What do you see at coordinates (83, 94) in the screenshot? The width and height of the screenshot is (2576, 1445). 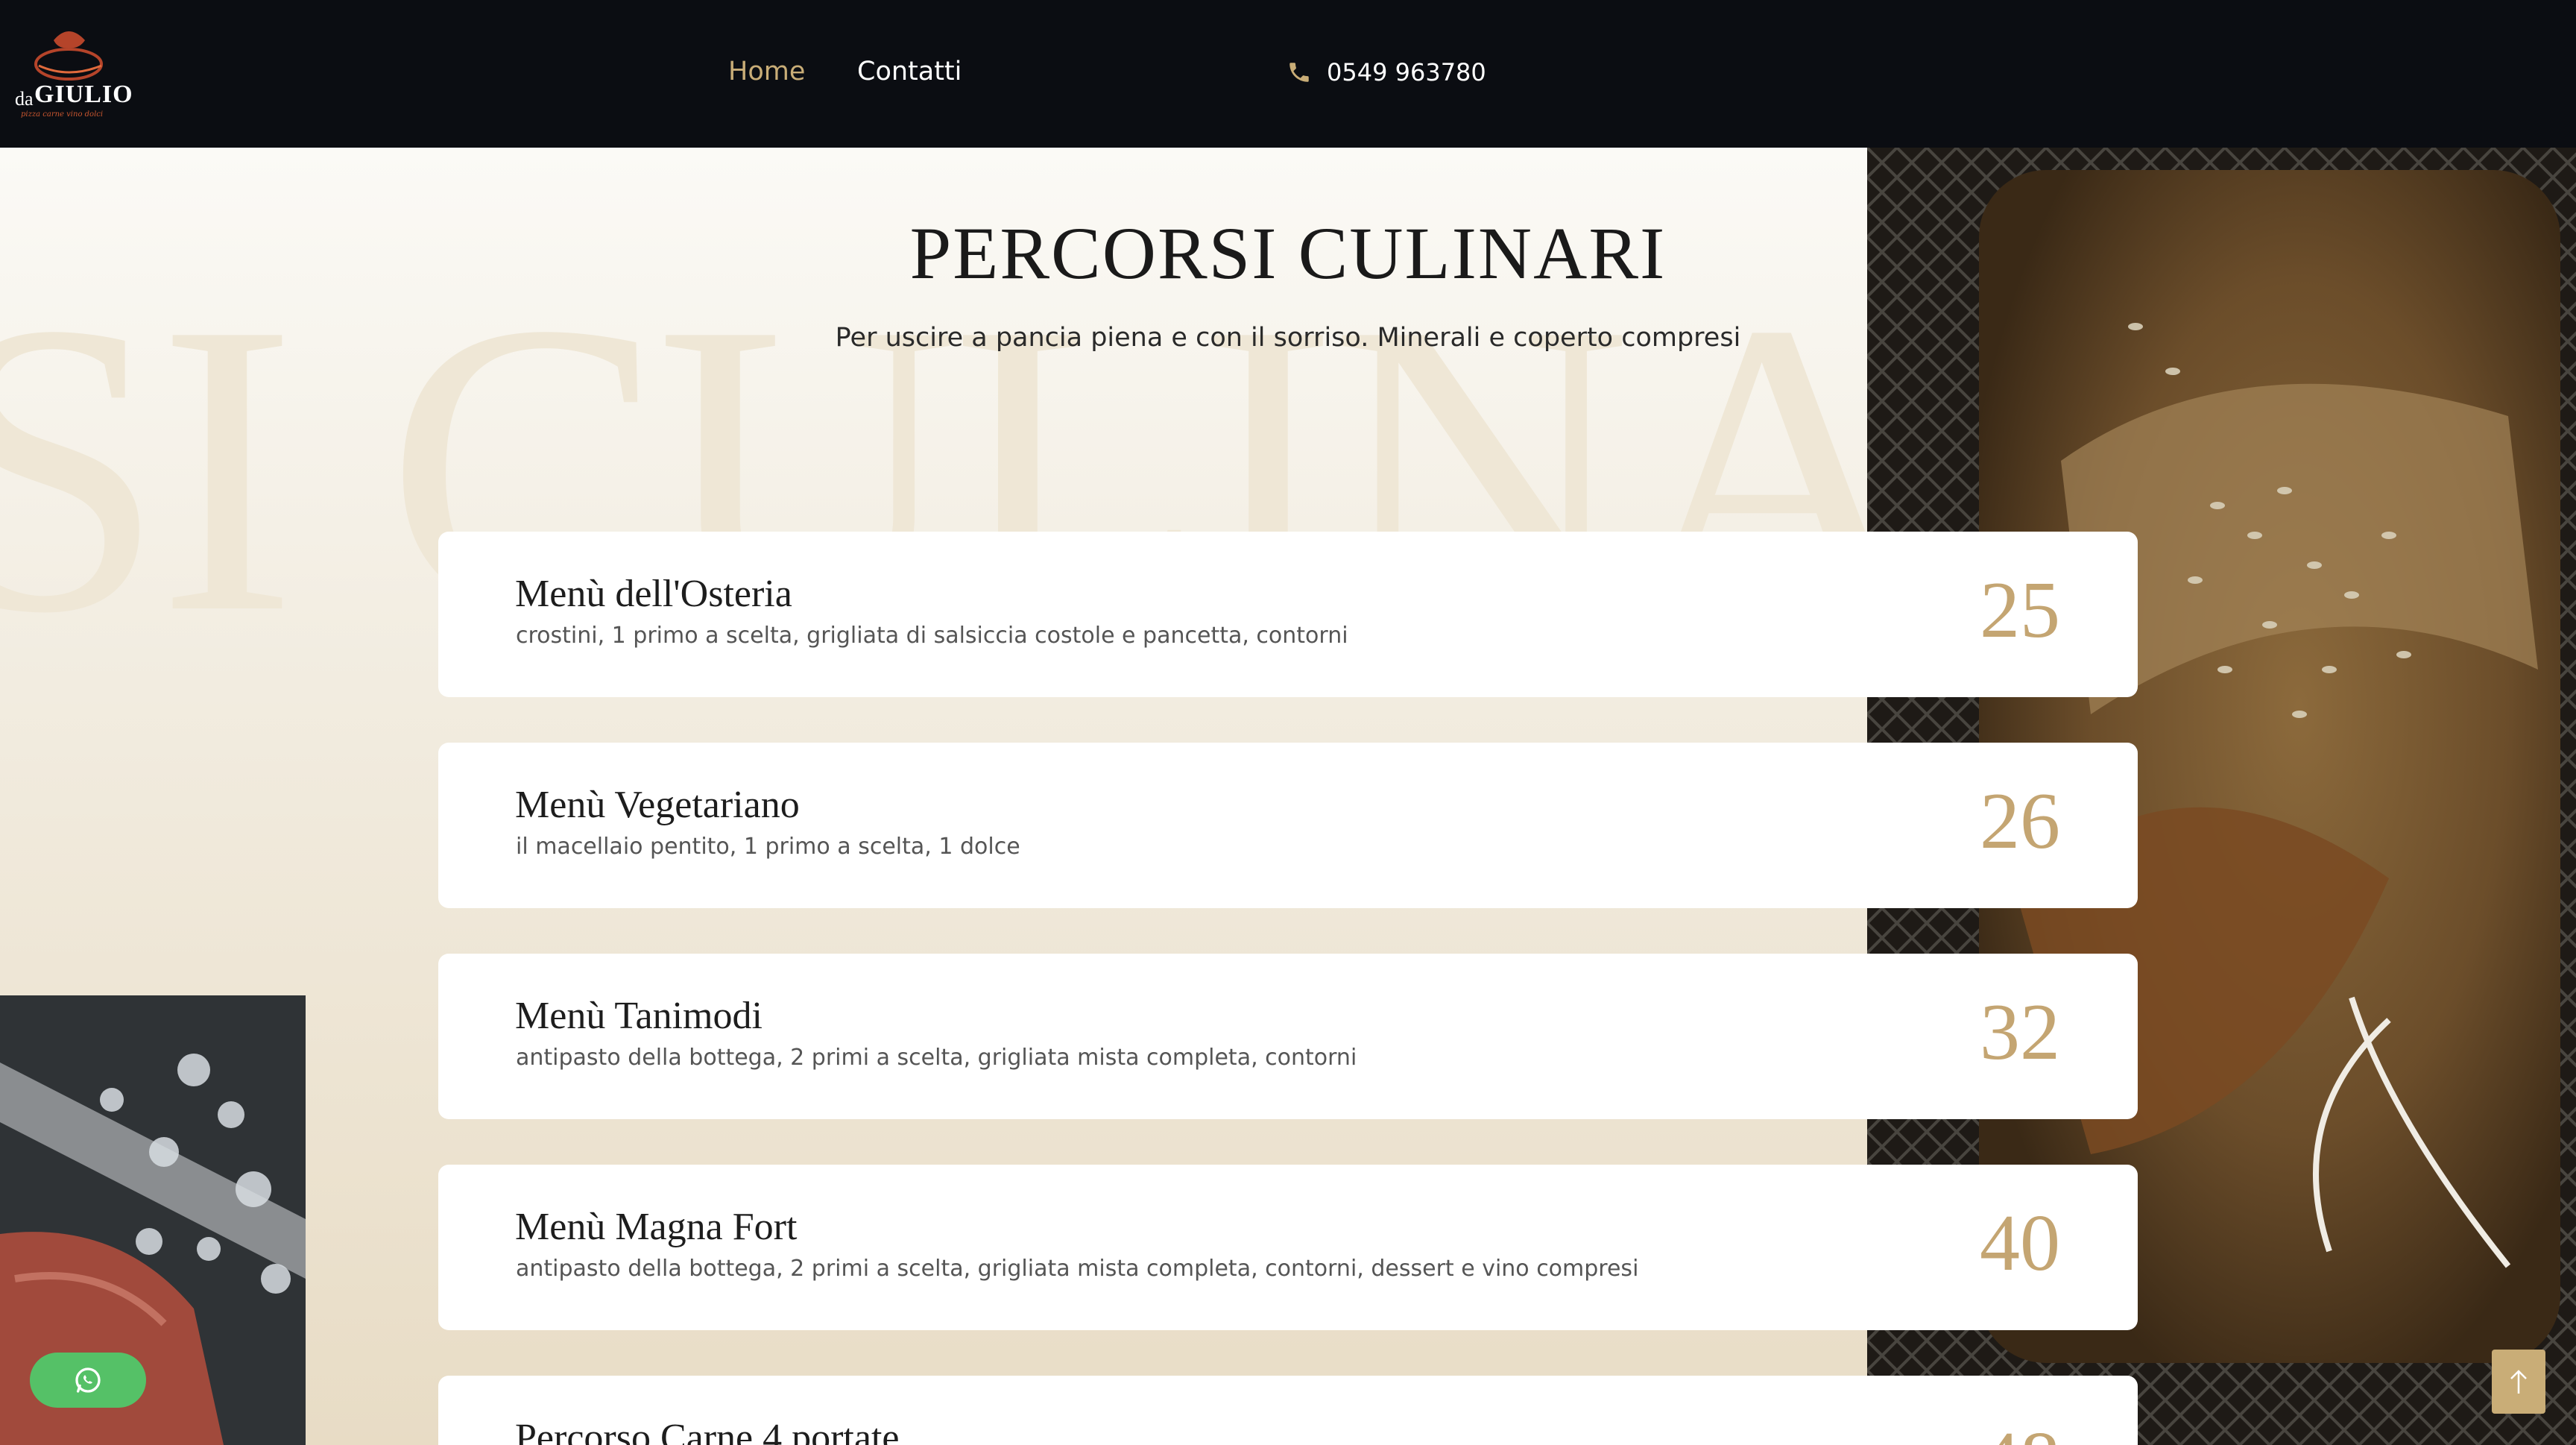 I see `logo-name: GIULIO` at bounding box center [83, 94].